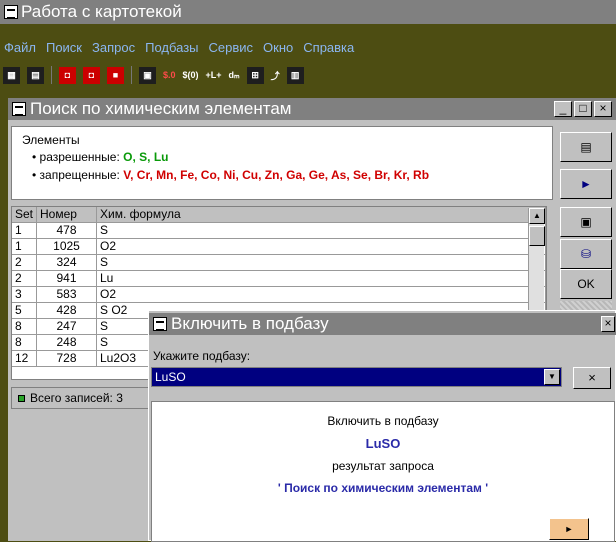  What do you see at coordinates (24, 214) in the screenshot?
I see `header-set: Set` at bounding box center [24, 214].